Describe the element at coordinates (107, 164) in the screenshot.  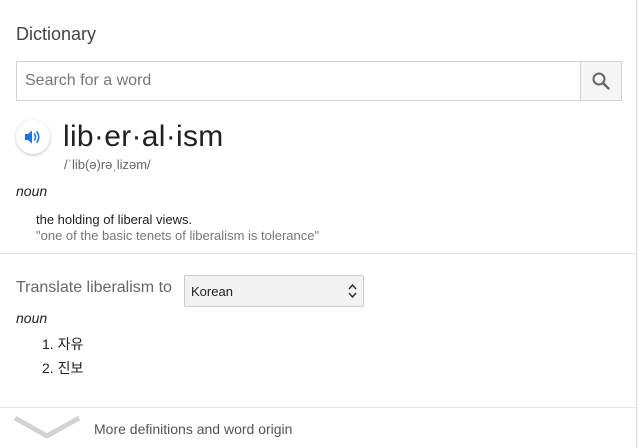
I see `phonetic-spelling: /ˈlib(ə)rəˌlizəm/` at that location.